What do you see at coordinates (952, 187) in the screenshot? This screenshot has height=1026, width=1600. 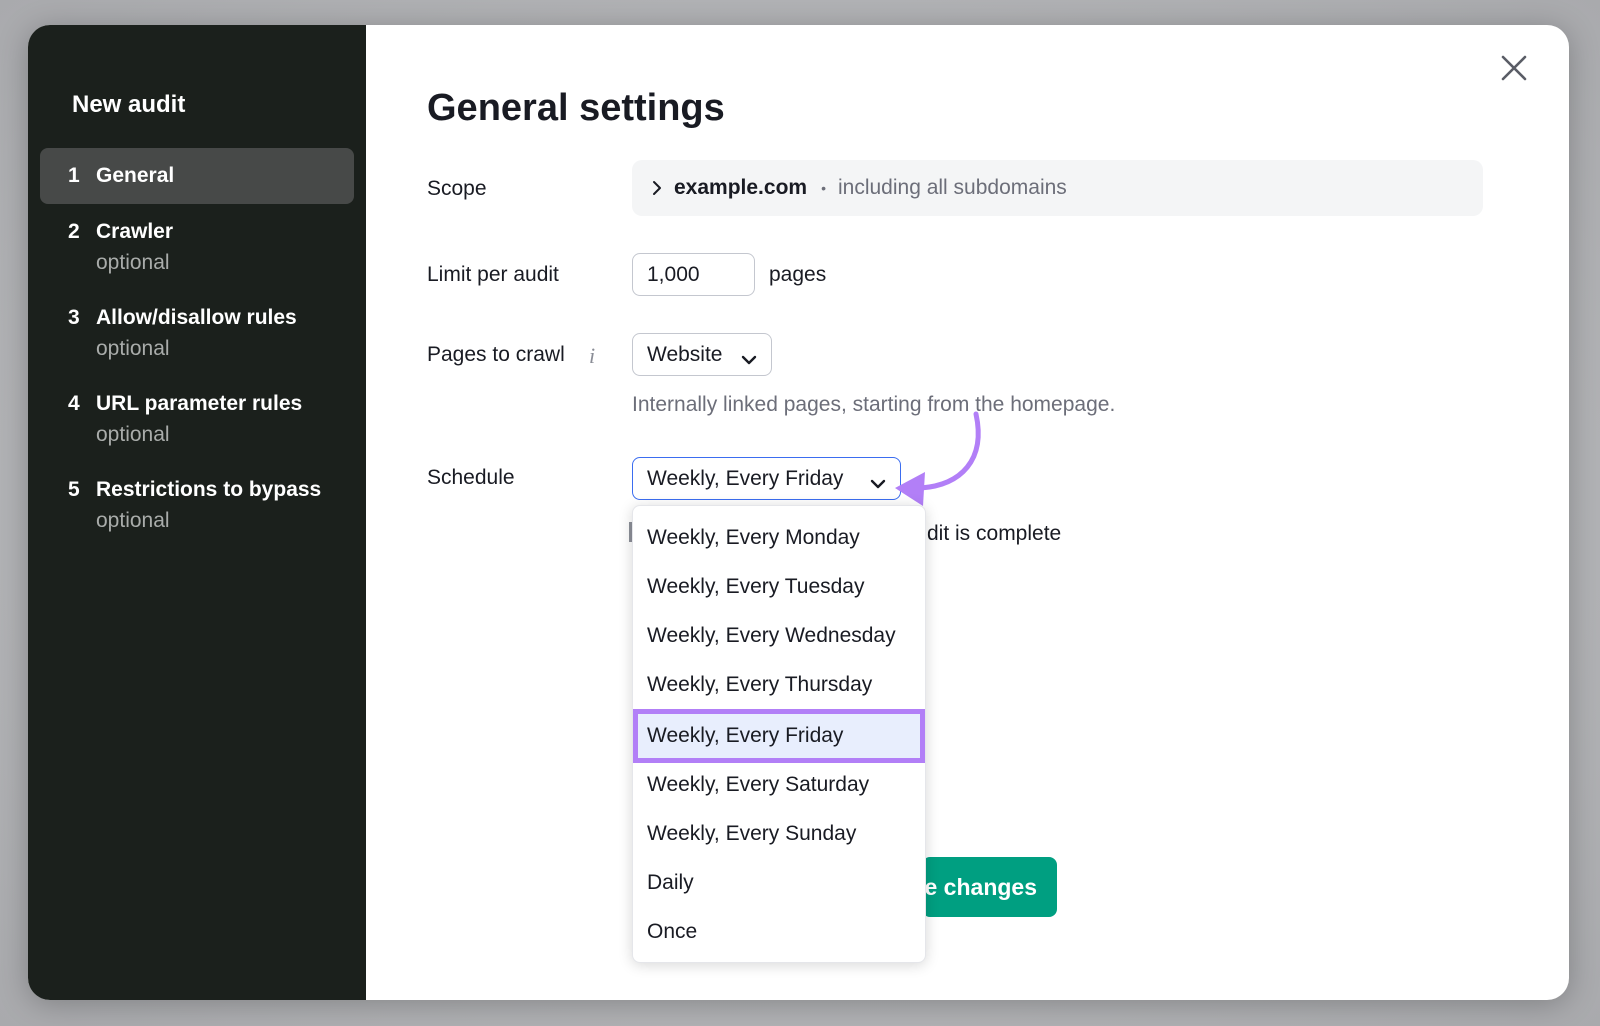 I see `scope-note: including all subdomains` at bounding box center [952, 187].